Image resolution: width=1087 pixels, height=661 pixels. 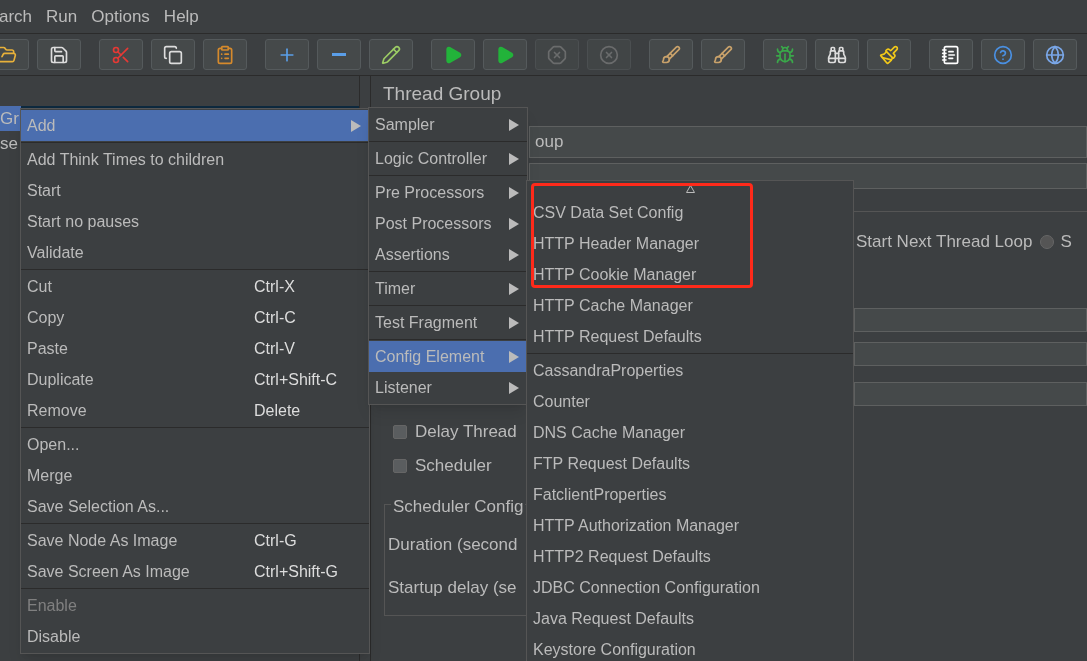 What do you see at coordinates (690, 432) in the screenshot?
I see `menu-item: DNS Cache Manager` at bounding box center [690, 432].